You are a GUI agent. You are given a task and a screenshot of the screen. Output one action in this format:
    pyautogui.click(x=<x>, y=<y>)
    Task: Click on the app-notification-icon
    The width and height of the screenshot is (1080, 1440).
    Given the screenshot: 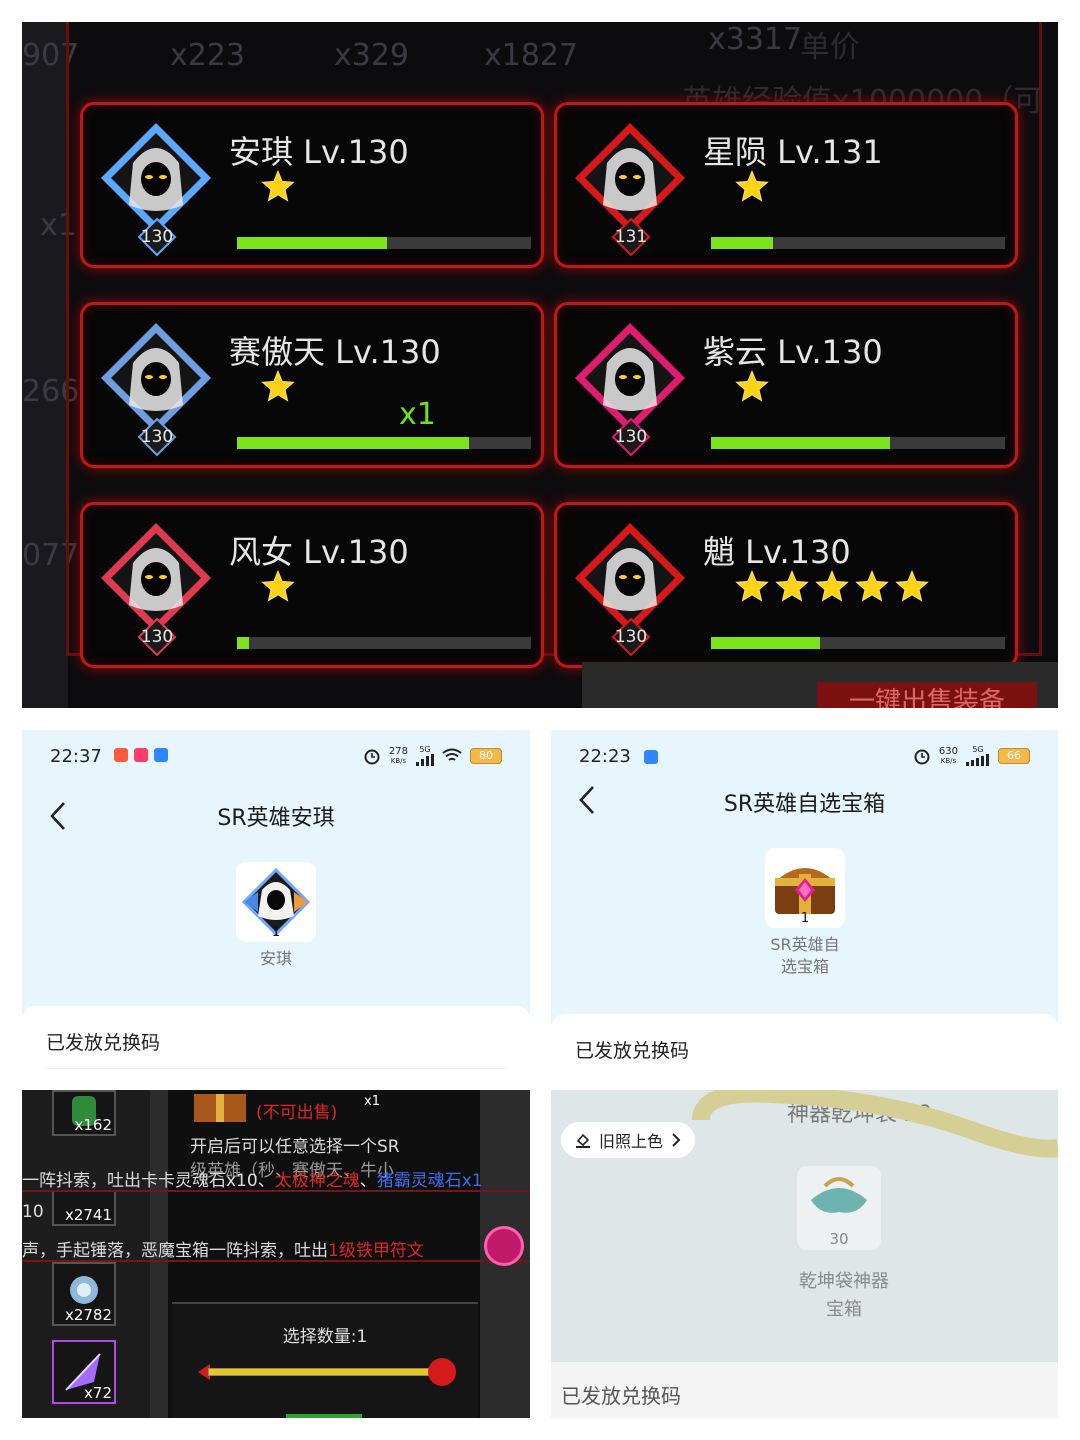 What is the action you would take?
    pyautogui.click(x=650, y=757)
    